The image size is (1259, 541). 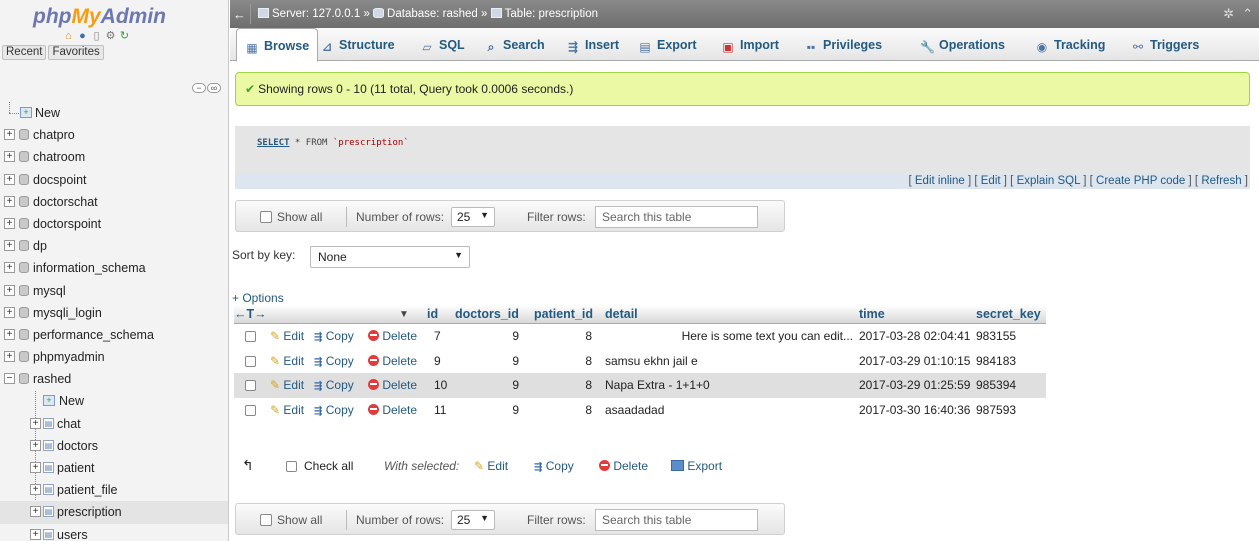 What do you see at coordinates (114, 532) in the screenshot?
I see `tree-table-users: + ▤ users` at bounding box center [114, 532].